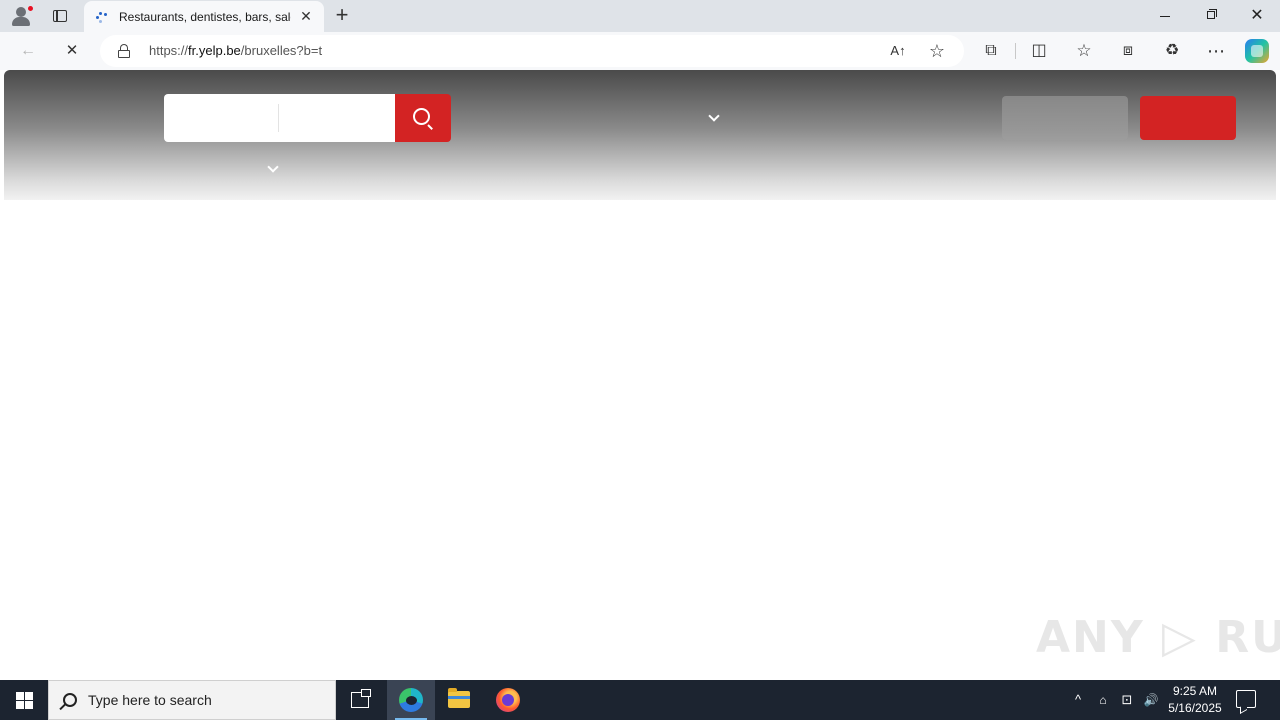 This screenshot has width=1280, height=720. I want to click on restore-button, so click(1211, 16).